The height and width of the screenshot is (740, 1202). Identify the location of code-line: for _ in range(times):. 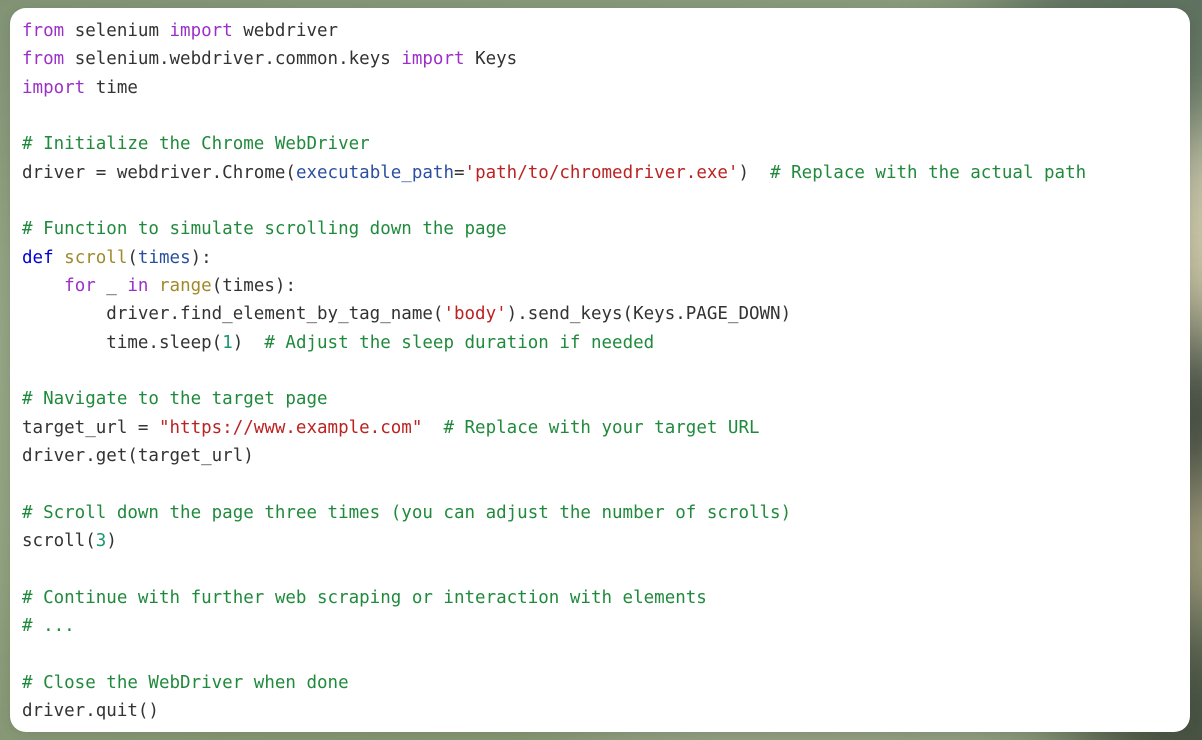
(159, 286).